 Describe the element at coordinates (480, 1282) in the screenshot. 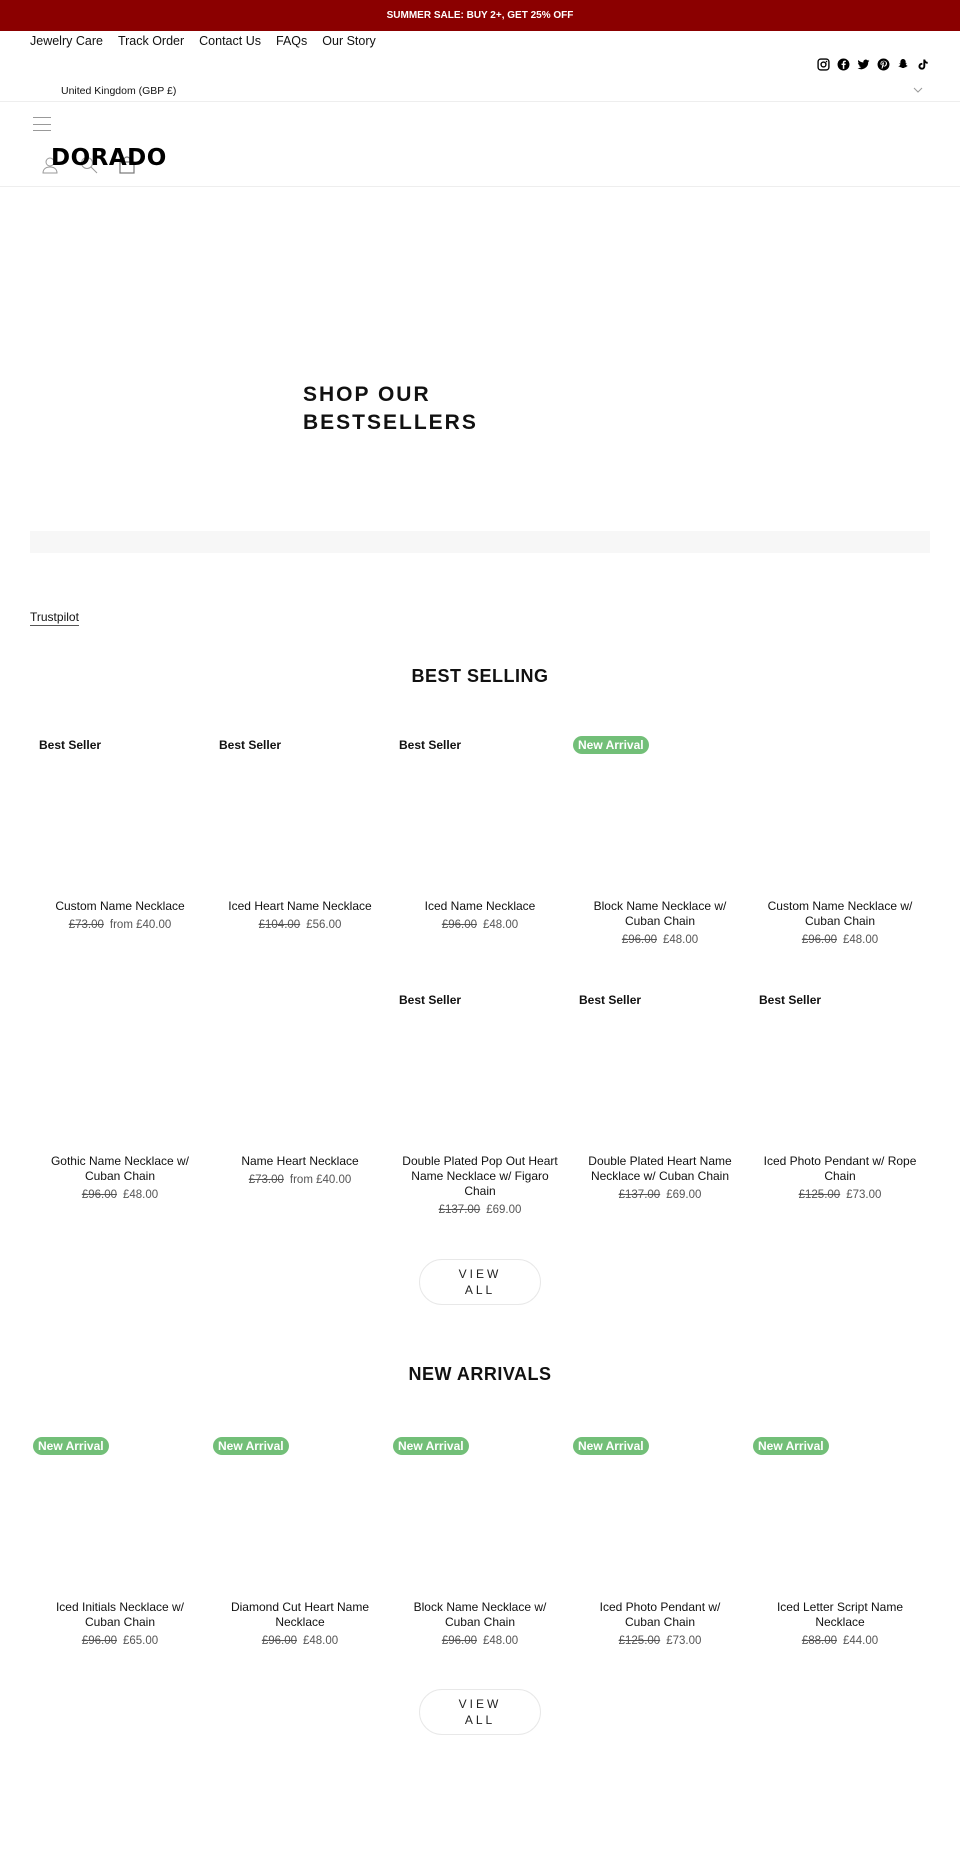

I see `view-all-best-selling-button: VIEW ALL` at that location.